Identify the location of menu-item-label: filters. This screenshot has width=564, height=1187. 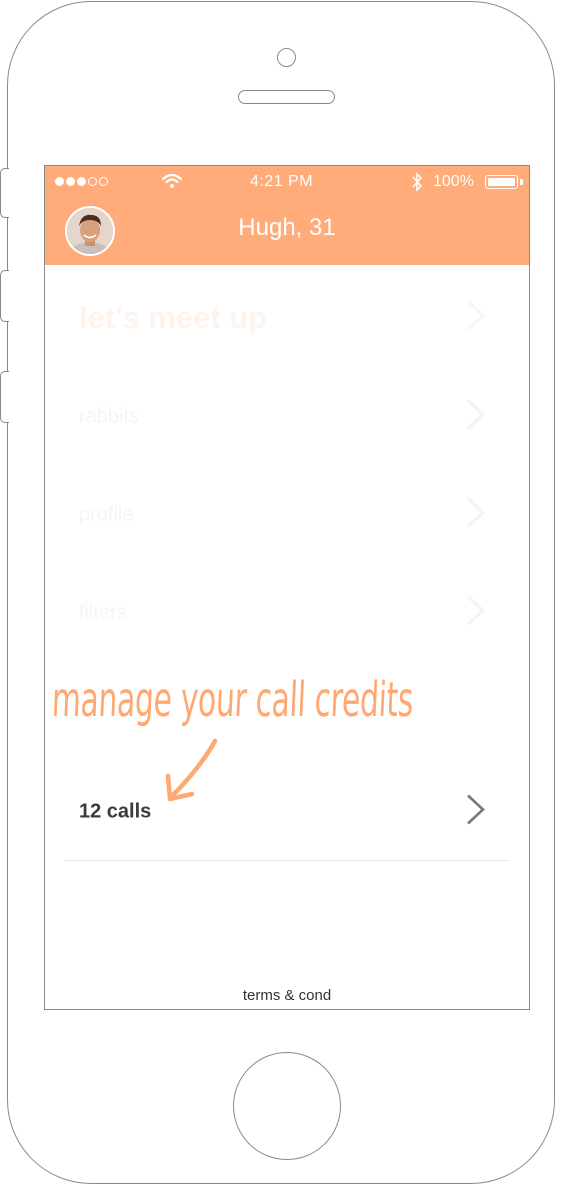
(103, 612).